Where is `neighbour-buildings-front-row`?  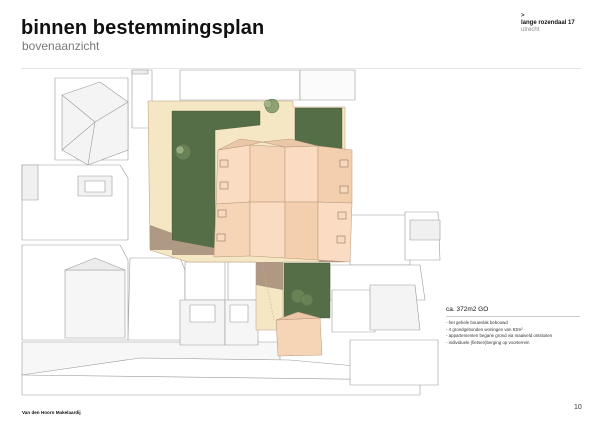 neighbour-buildings-front-row is located at coordinates (195, 301).